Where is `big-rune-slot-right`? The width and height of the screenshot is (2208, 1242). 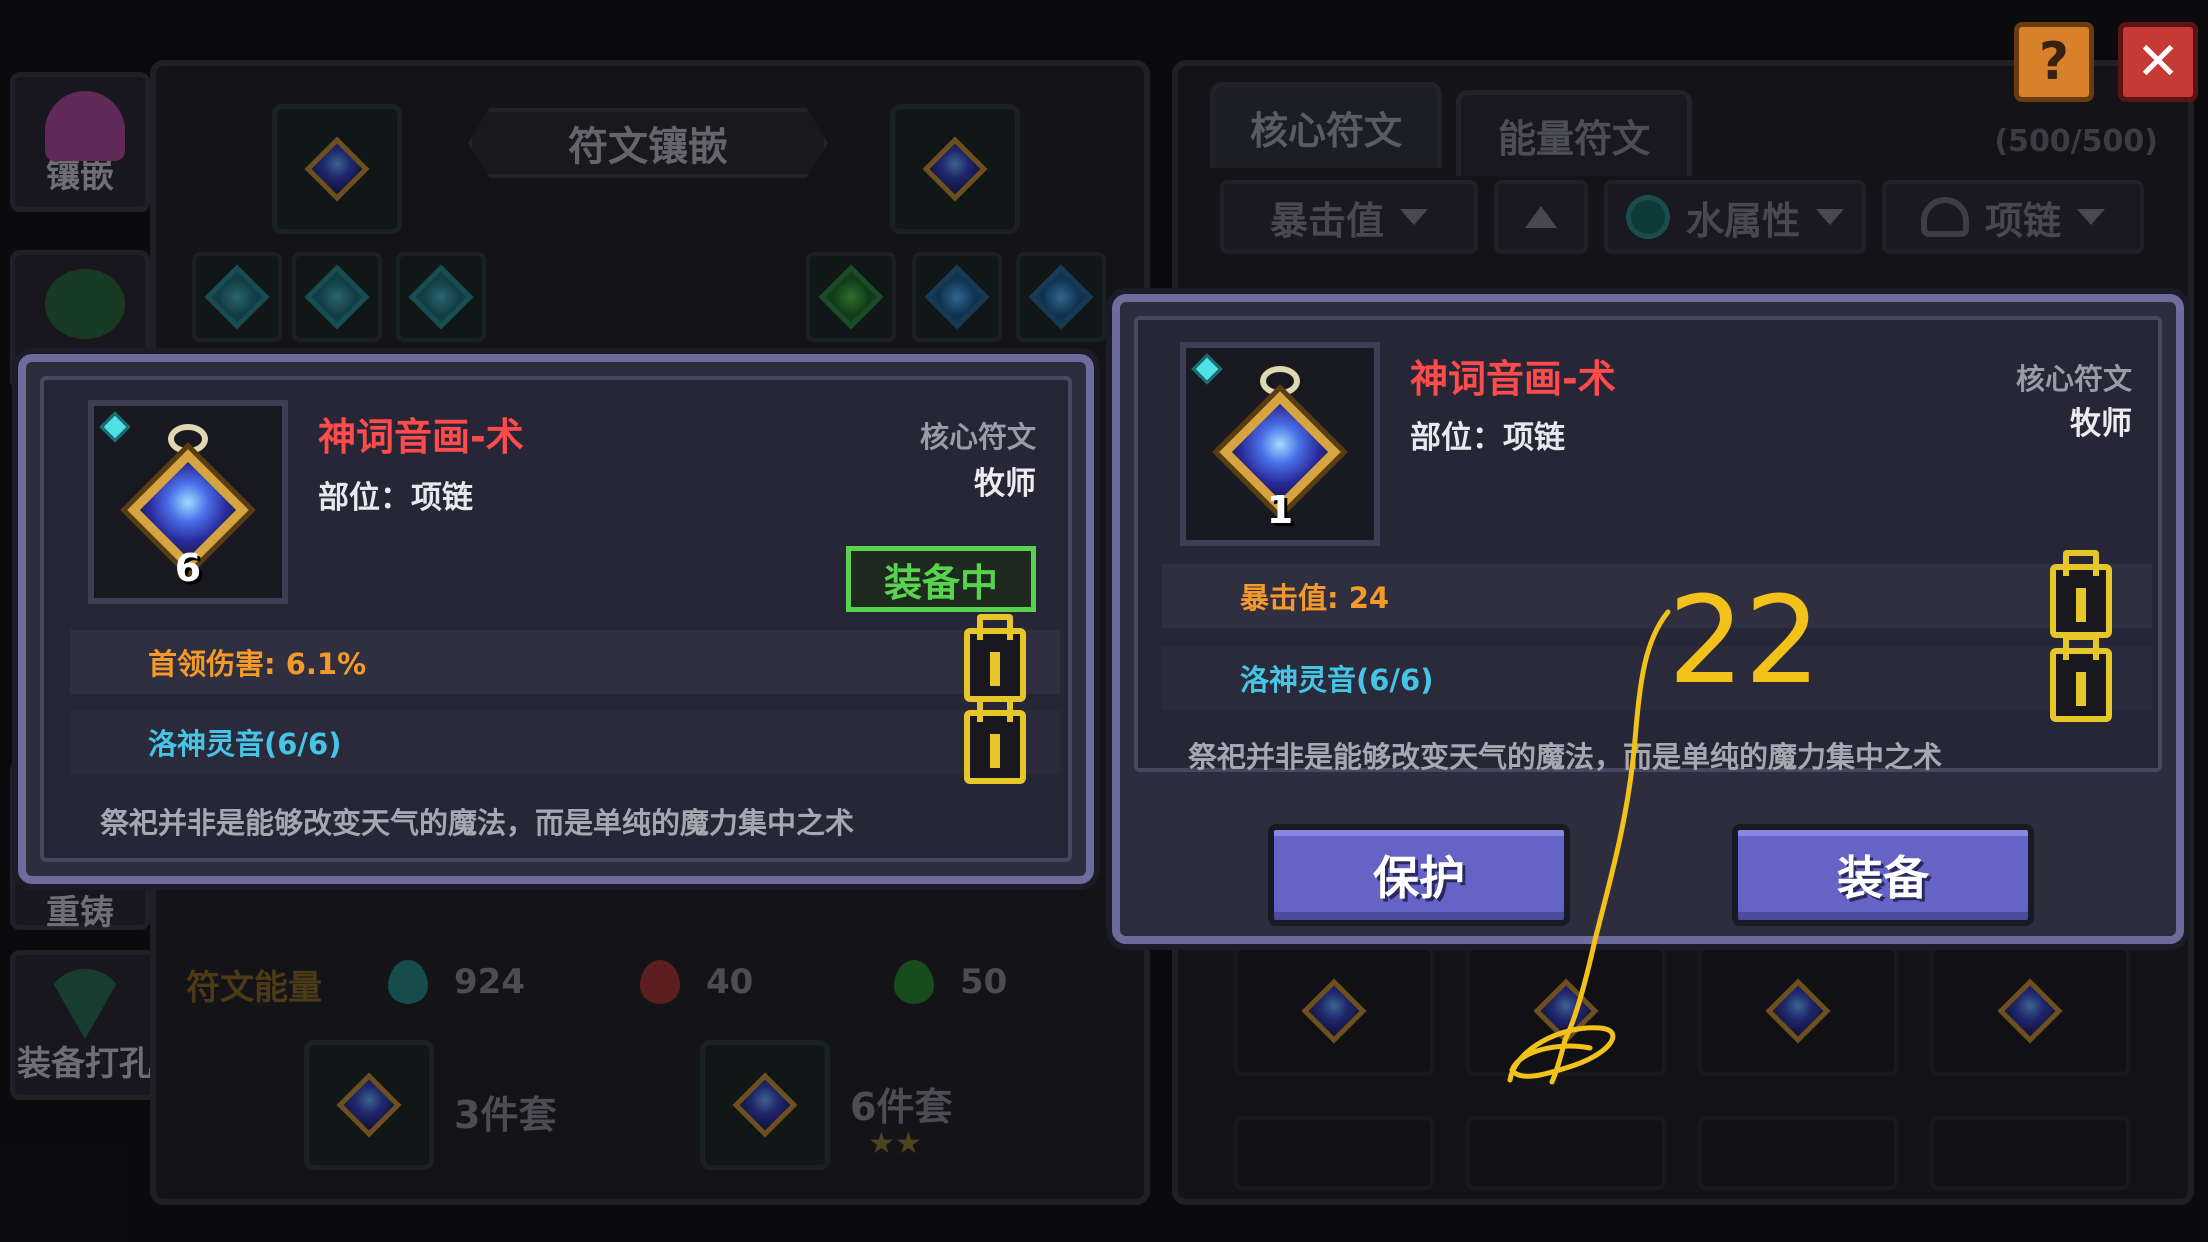
big-rune-slot-right is located at coordinates (955, 169).